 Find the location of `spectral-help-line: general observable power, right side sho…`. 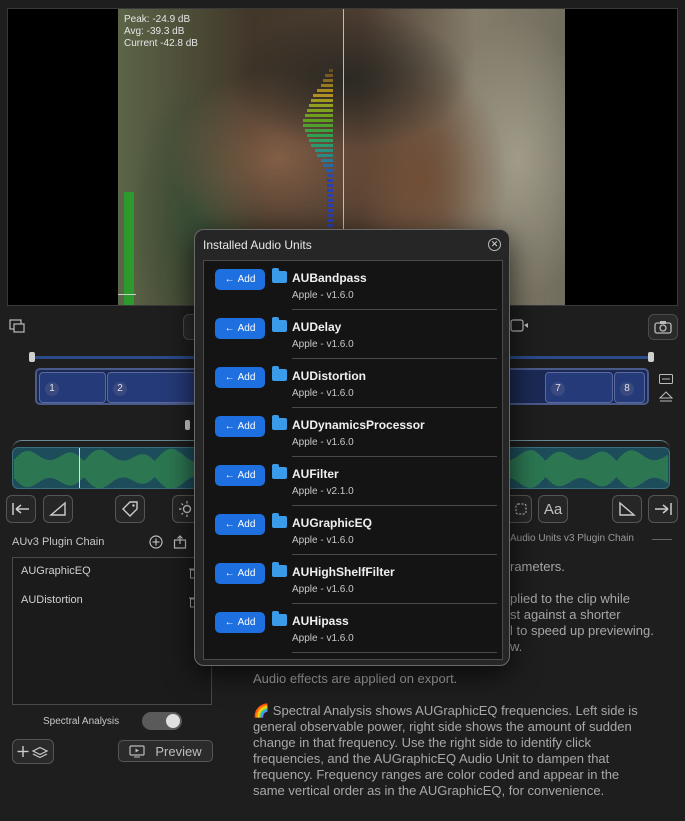

spectral-help-line: general observable power, right side sho… is located at coordinates (442, 726).